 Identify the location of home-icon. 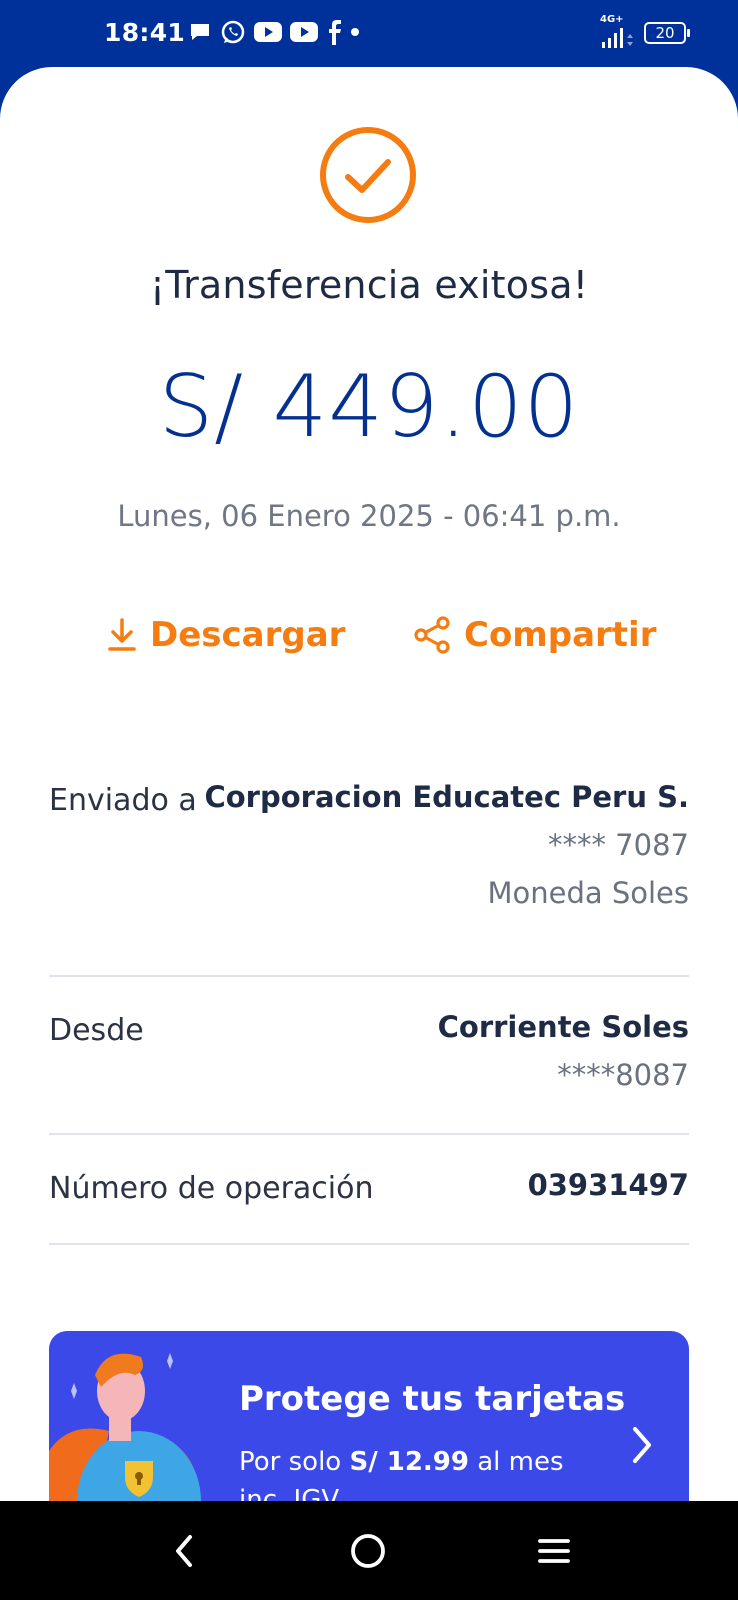
(368, 1551).